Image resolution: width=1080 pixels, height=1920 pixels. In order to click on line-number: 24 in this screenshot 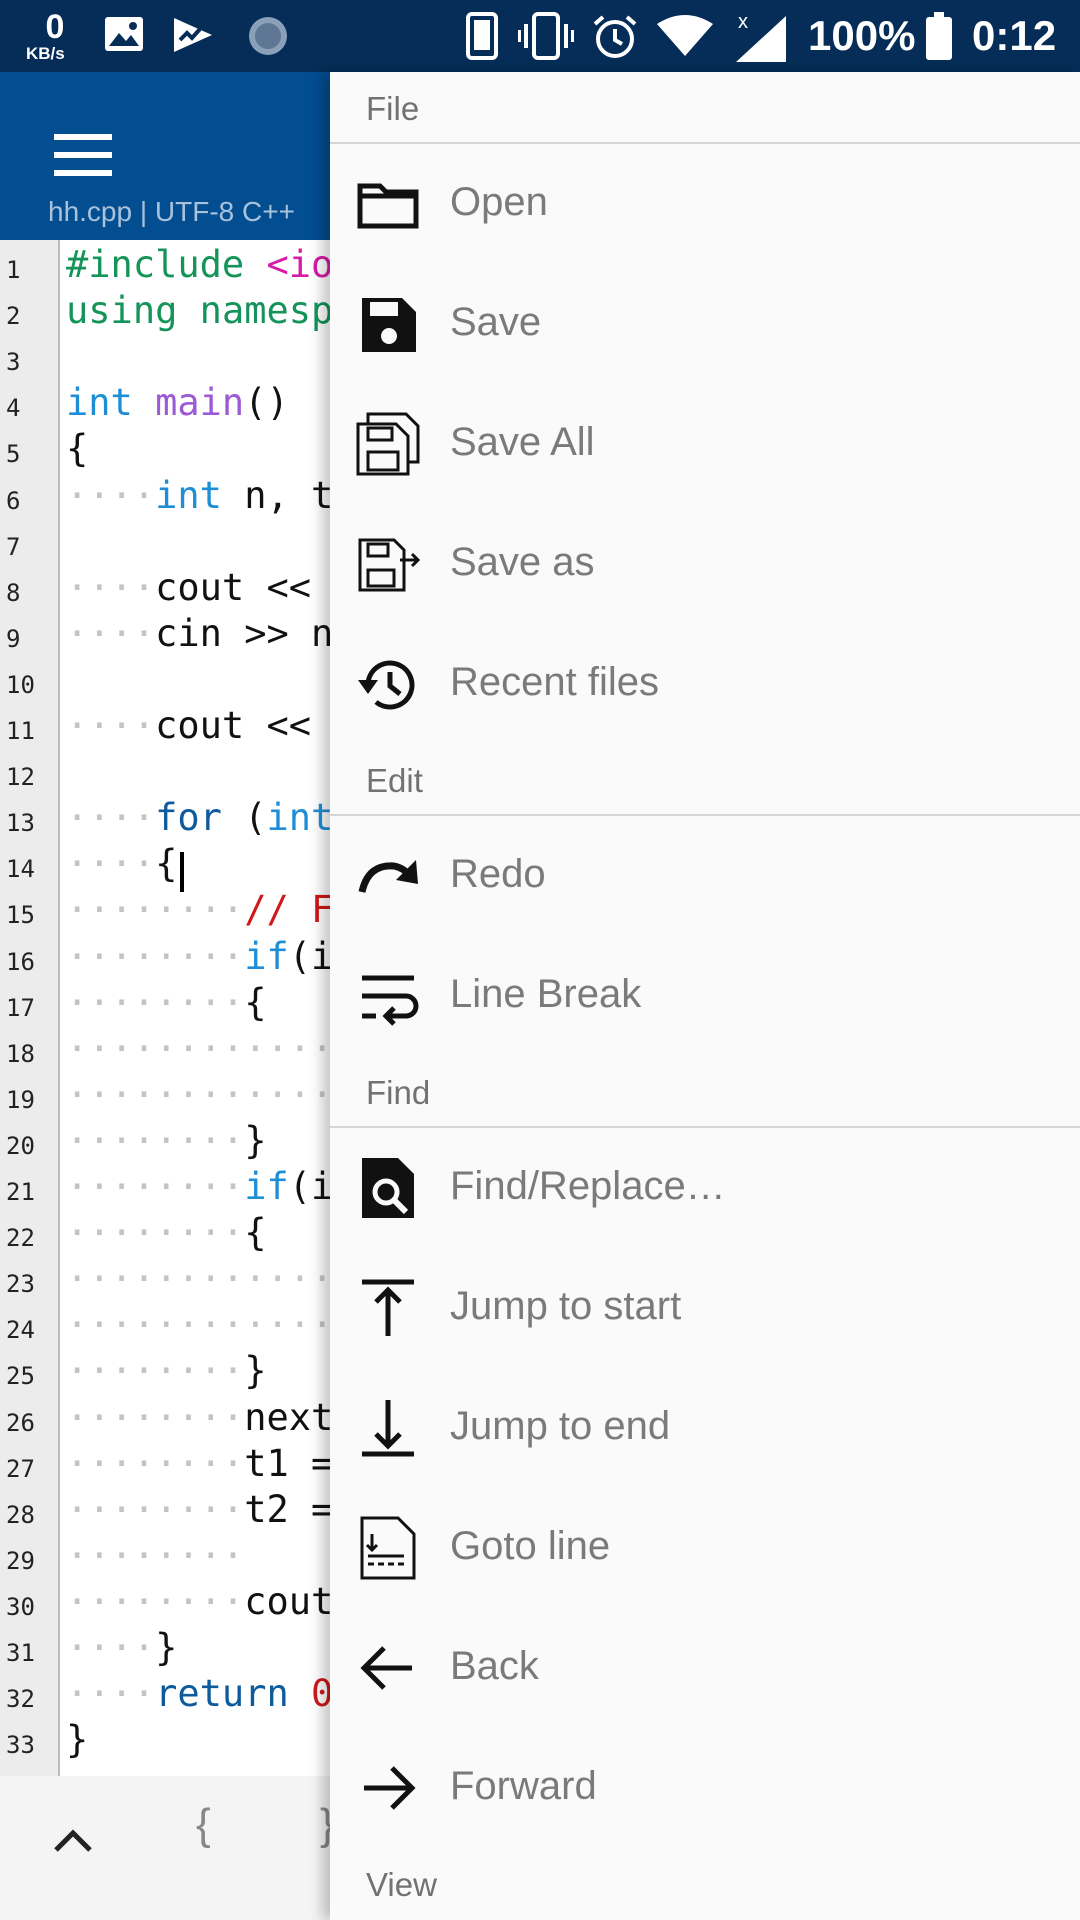, I will do `click(20, 1330)`.